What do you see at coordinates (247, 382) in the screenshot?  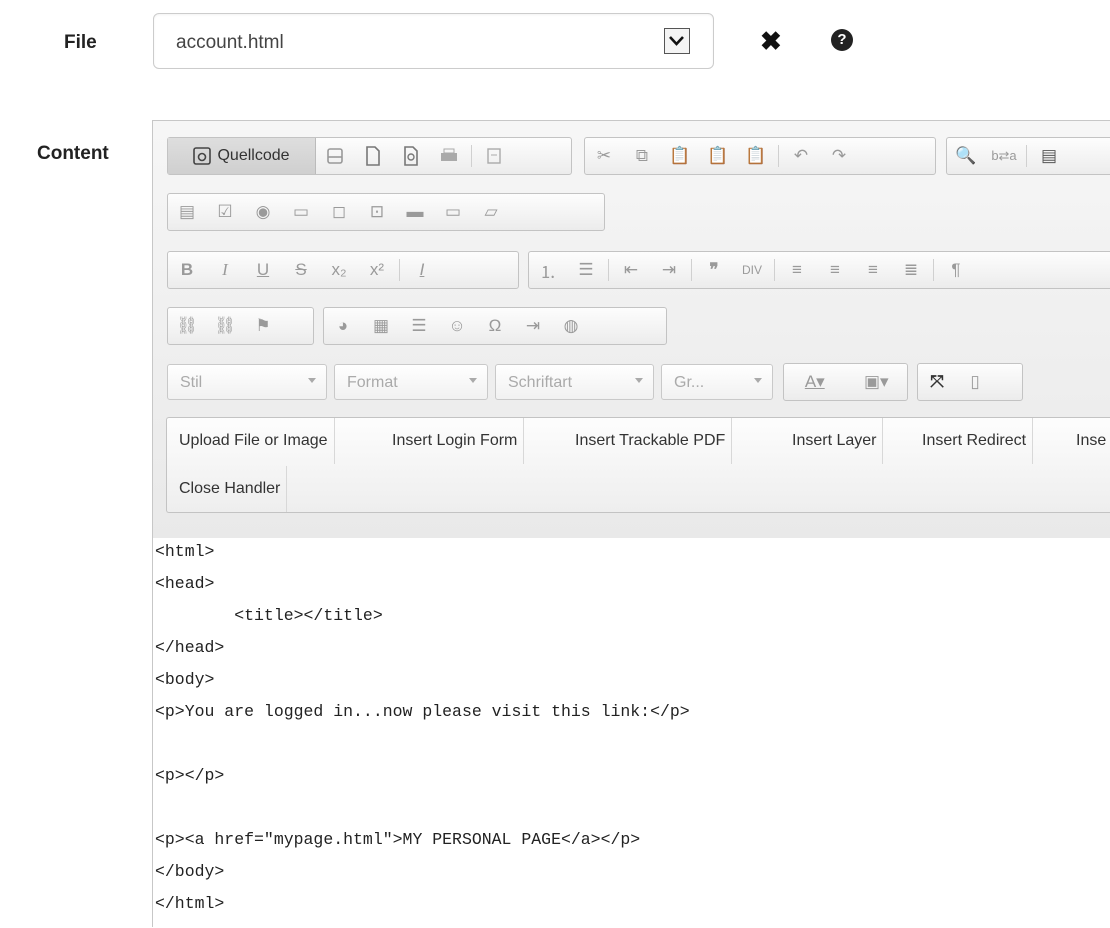 I see `style-select: Stil` at bounding box center [247, 382].